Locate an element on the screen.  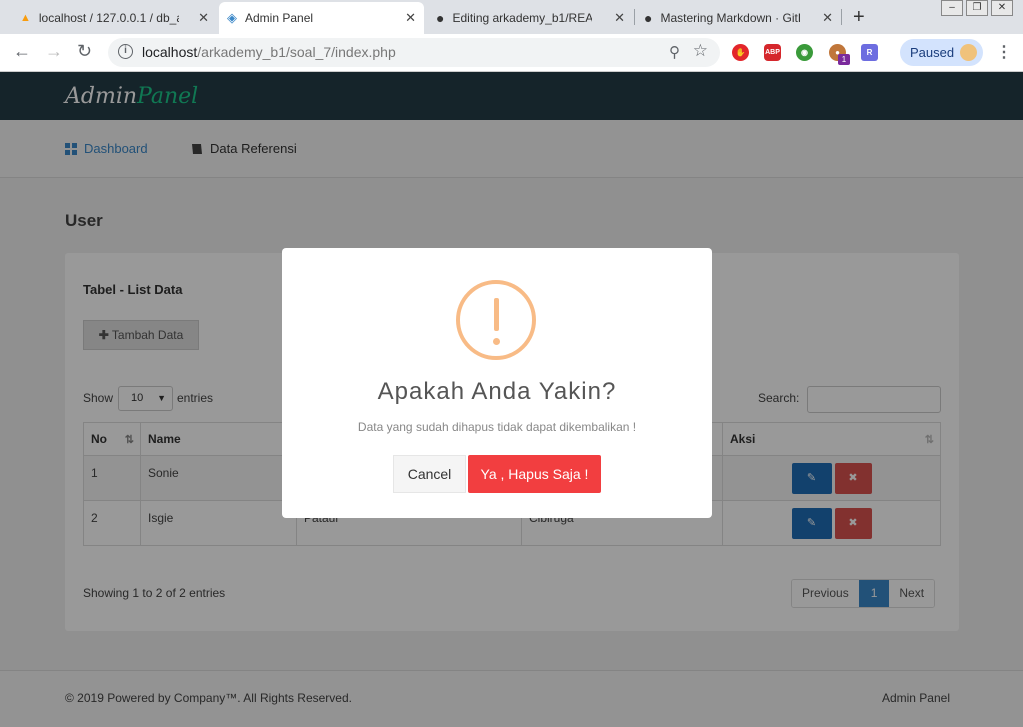
tab-title: Admin Panel is located at coordinates (279, 18).